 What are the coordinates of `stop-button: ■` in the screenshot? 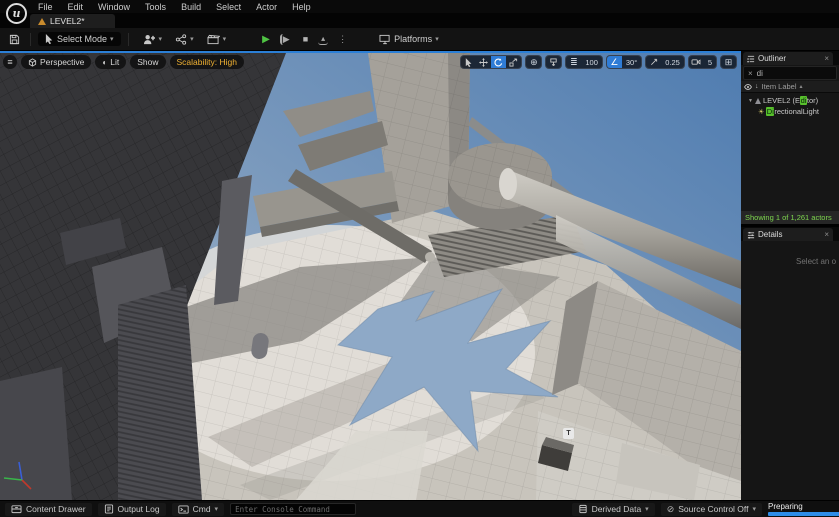 It's located at (305, 39).